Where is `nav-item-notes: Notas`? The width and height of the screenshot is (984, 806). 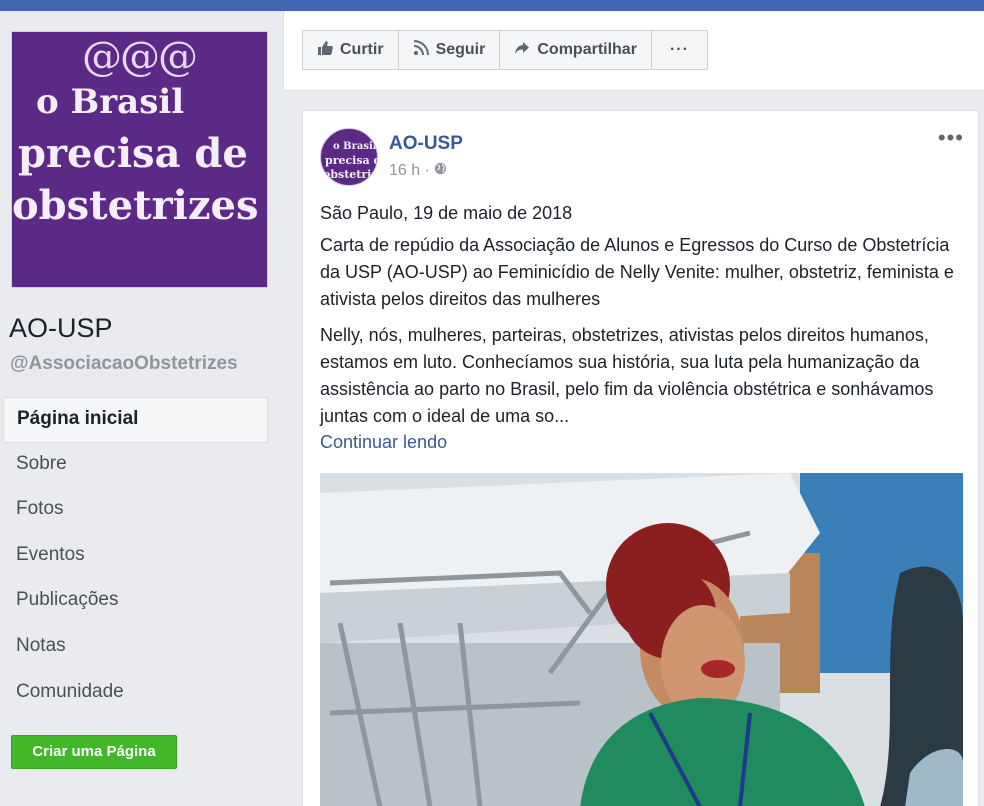
nav-item-notes: Notas is located at coordinates (135, 648).